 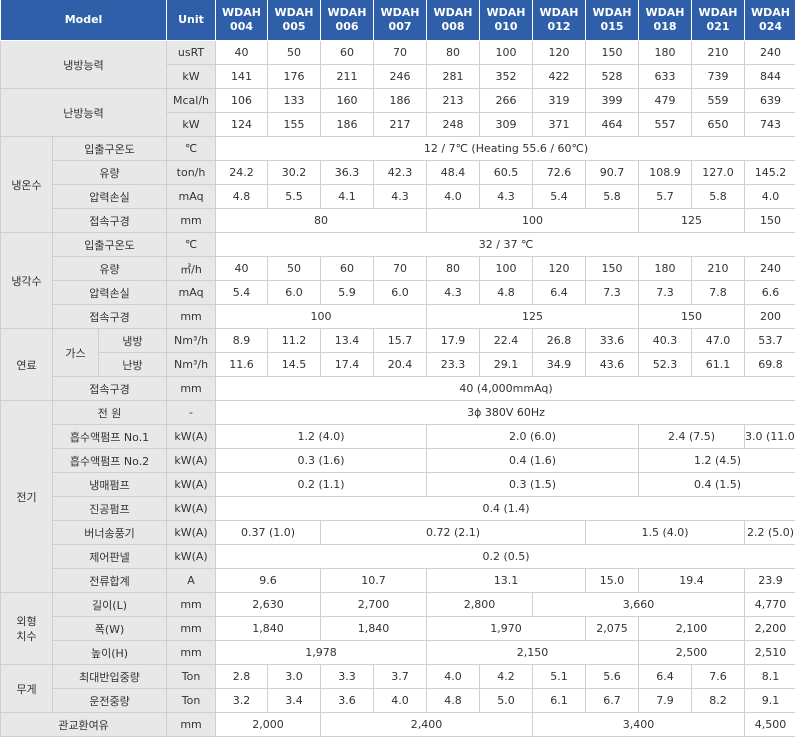 I want to click on chilled-water-label: 냉온수, so click(x=27, y=185).